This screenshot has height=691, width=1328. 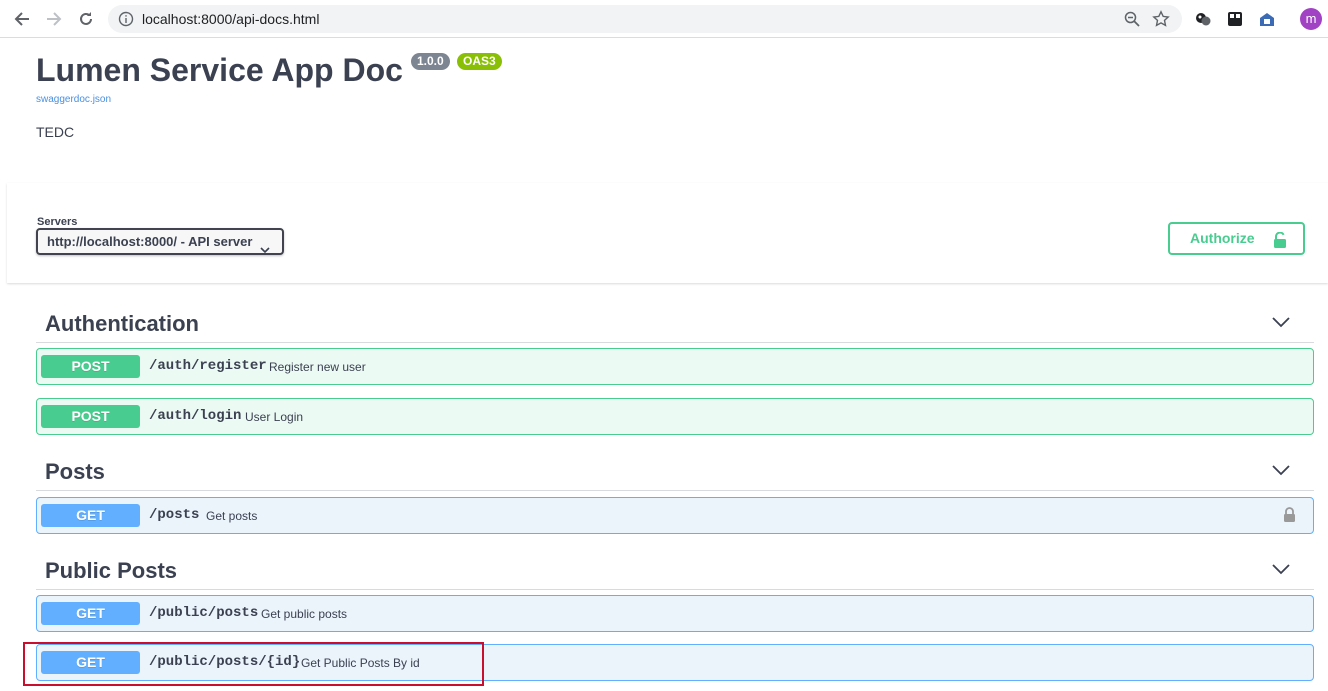 What do you see at coordinates (73, 99) in the screenshot?
I see `spec-link: swaggerdoc.json` at bounding box center [73, 99].